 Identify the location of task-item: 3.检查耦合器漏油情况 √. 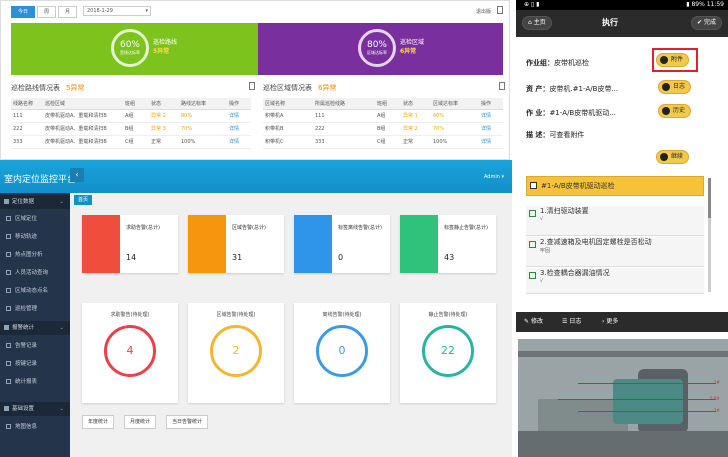
(615, 281).